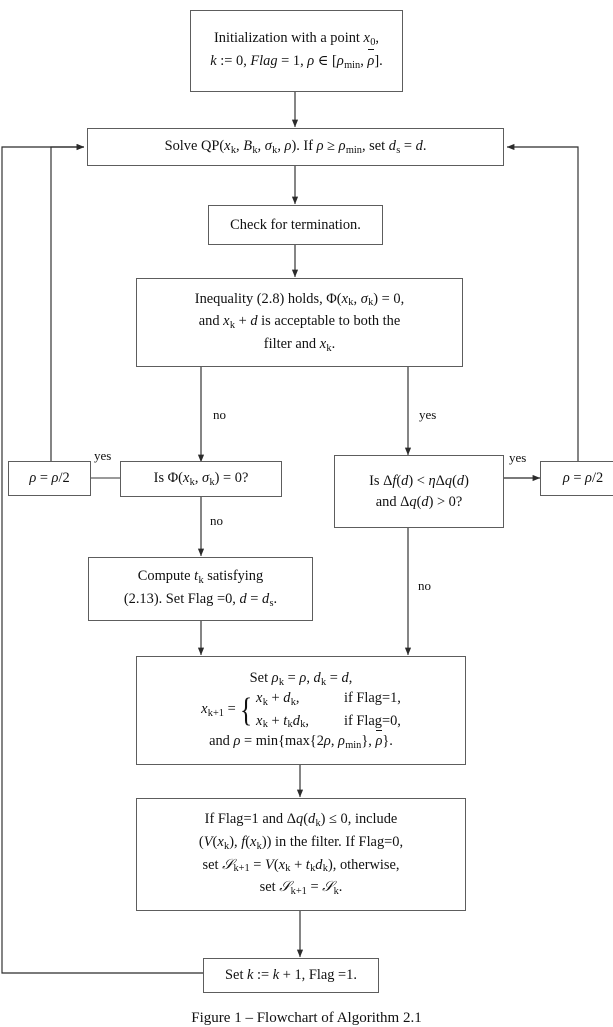 This screenshot has width=613, height=1027. Describe the element at coordinates (299, 299) in the screenshot. I see `inequality-line-1: Inequality (2.8) holds, Φ(xk, σk) = 0,` at that location.